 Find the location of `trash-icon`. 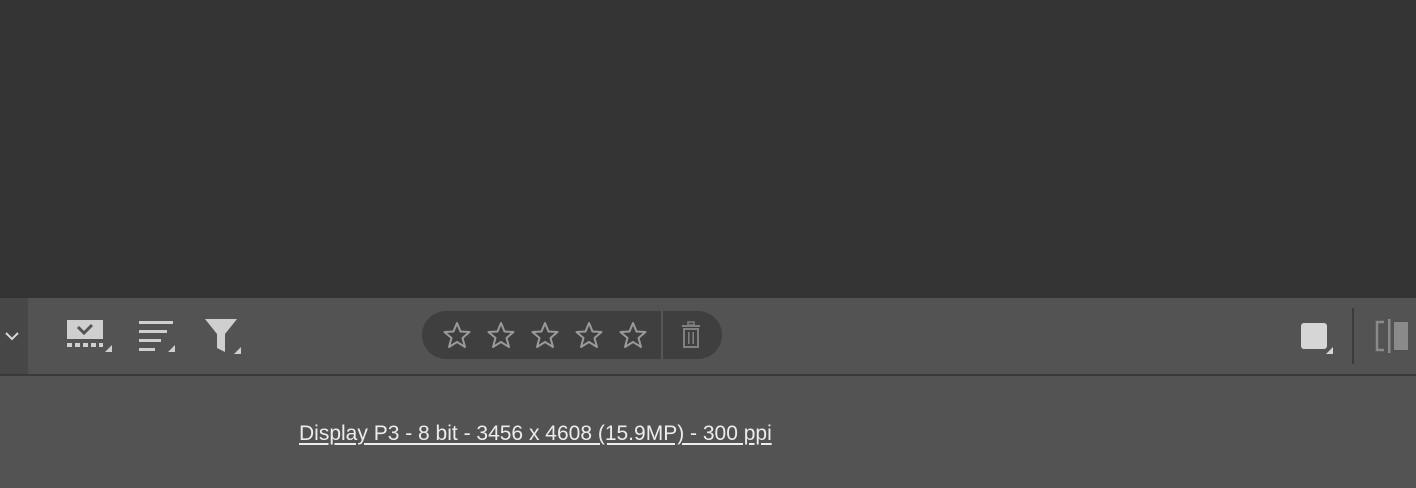

trash-icon is located at coordinates (691, 335).